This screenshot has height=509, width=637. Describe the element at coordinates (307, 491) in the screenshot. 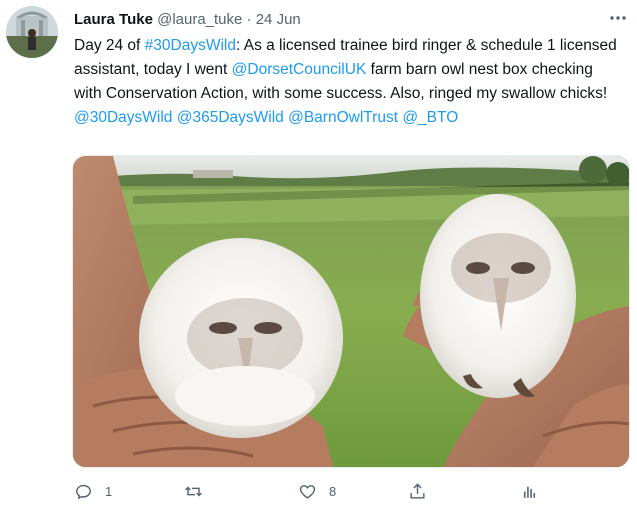

I see `heart-icon` at that location.